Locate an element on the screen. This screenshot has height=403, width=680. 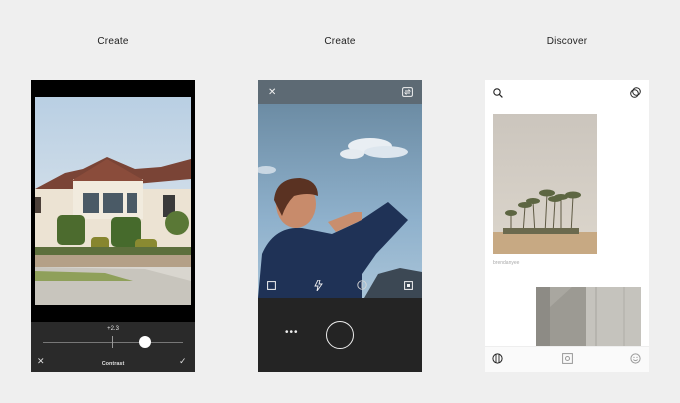
panel-caption-create-edit: Create is located at coordinates (113, 41).